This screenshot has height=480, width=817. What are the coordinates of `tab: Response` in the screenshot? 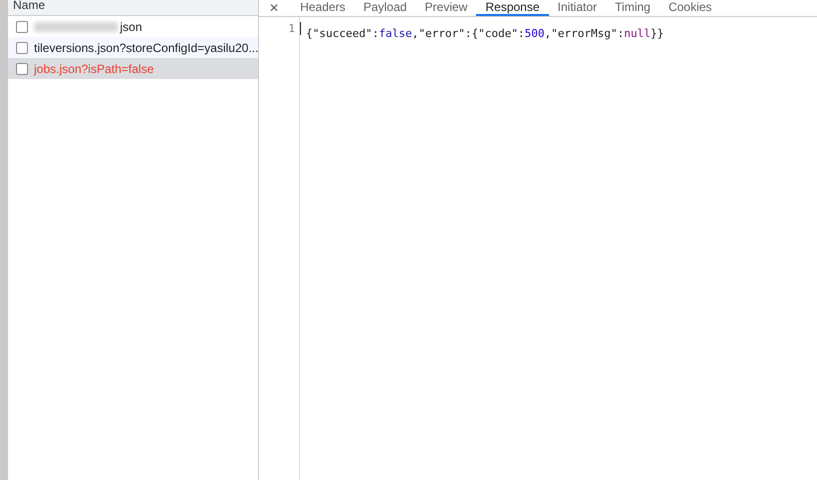 It's located at (512, 8).